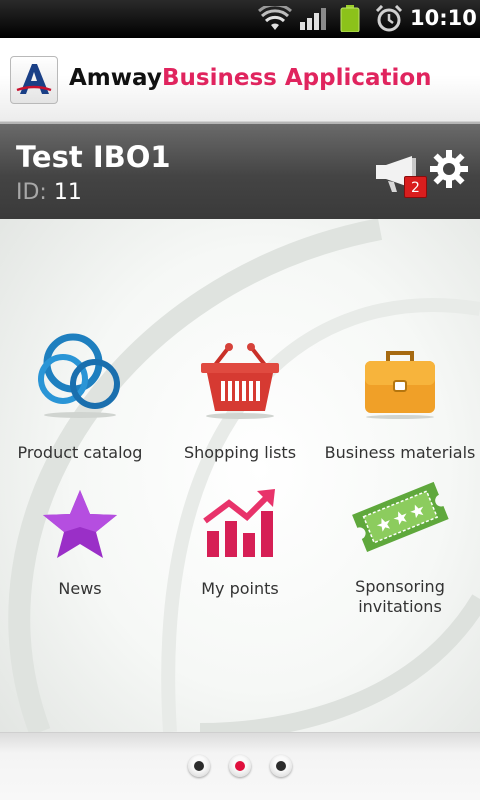 The image size is (480, 800). What do you see at coordinates (240, 170) in the screenshot?
I see `user-bar: Test IBO1 ID: 11 2` at bounding box center [240, 170].